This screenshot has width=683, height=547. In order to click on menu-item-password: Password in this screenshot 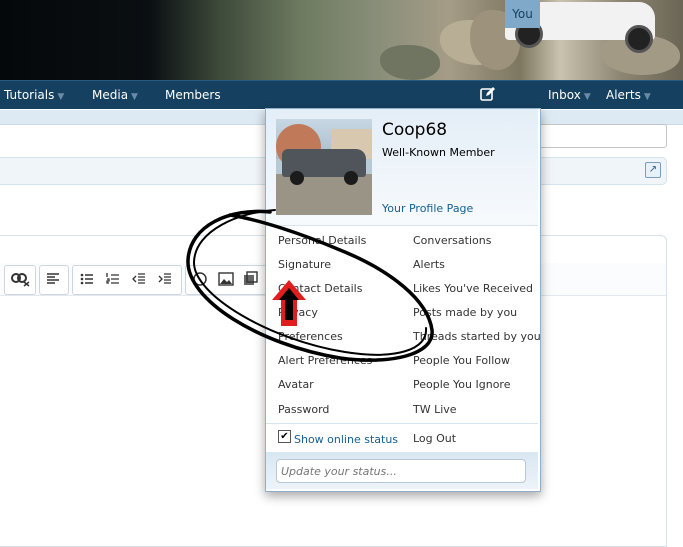, I will do `click(303, 409)`.